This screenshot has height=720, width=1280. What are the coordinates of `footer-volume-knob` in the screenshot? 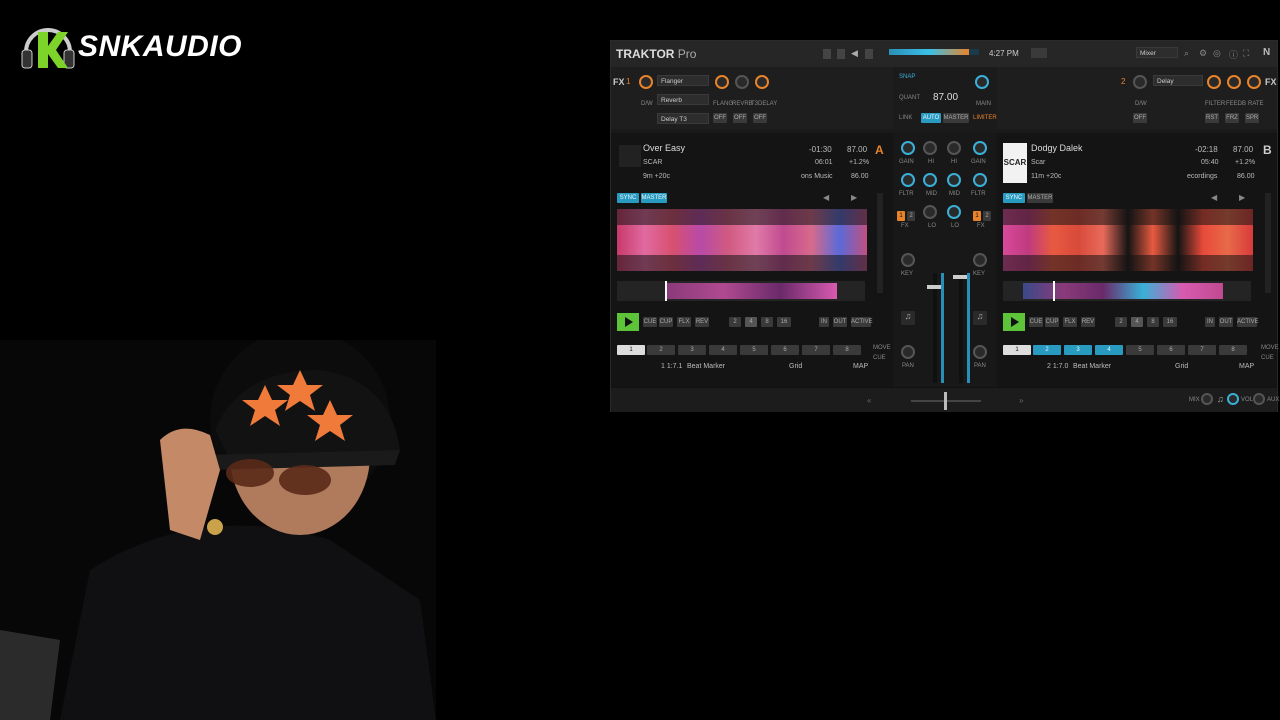 It's located at (1233, 399).